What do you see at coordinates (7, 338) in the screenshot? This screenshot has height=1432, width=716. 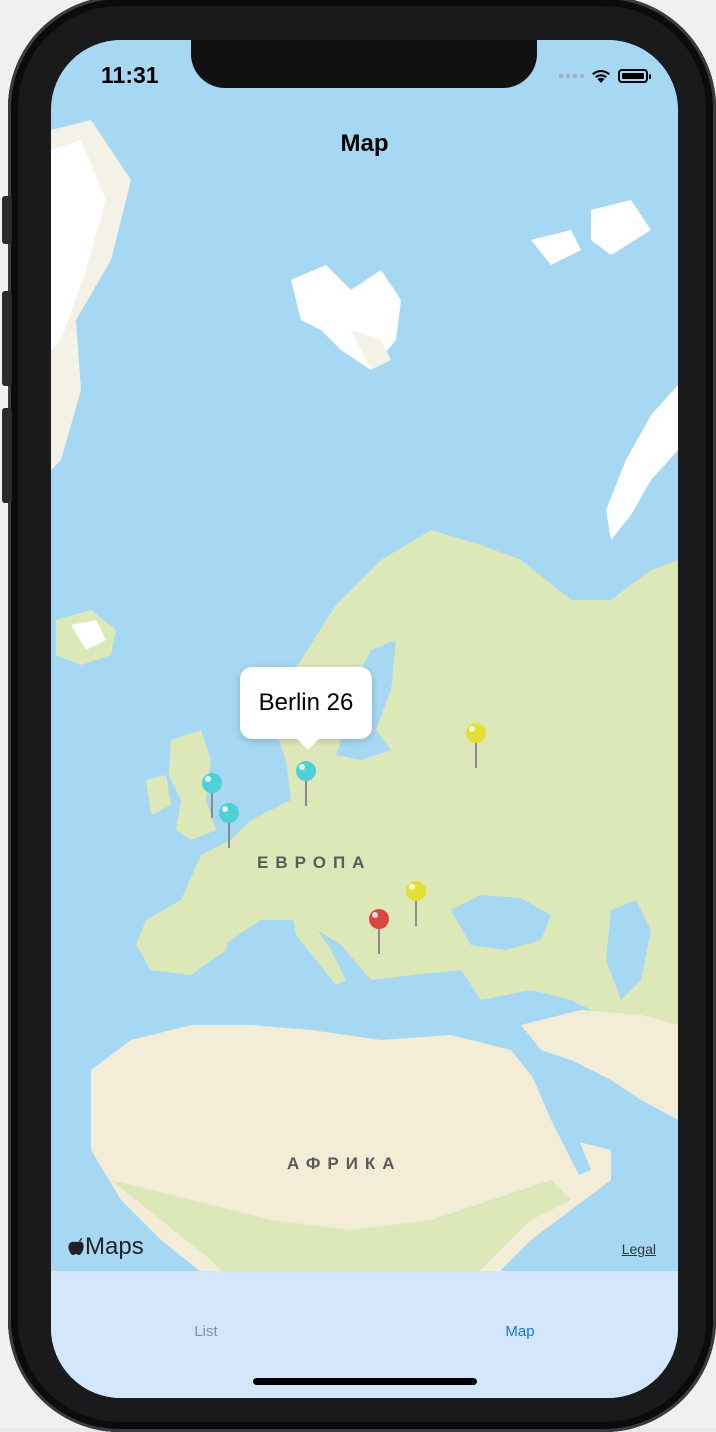 I see `volume-up-button` at bounding box center [7, 338].